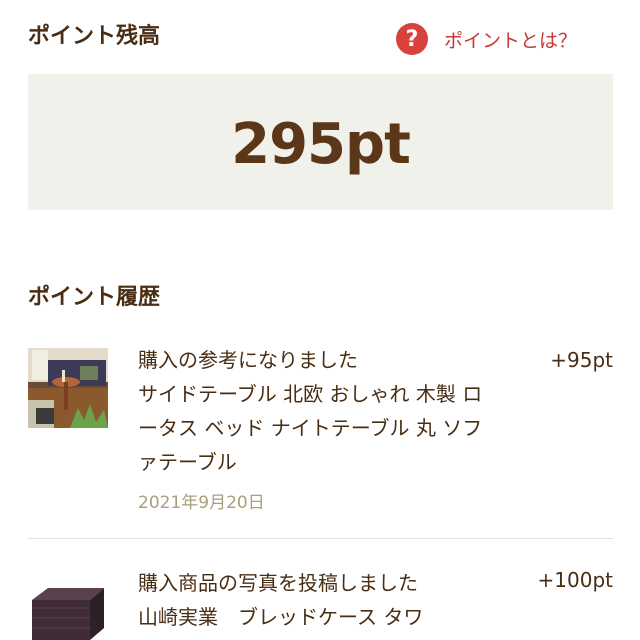  What do you see at coordinates (248, 360) in the screenshot?
I see `history-item-reason: 購入の参考になりました` at bounding box center [248, 360].